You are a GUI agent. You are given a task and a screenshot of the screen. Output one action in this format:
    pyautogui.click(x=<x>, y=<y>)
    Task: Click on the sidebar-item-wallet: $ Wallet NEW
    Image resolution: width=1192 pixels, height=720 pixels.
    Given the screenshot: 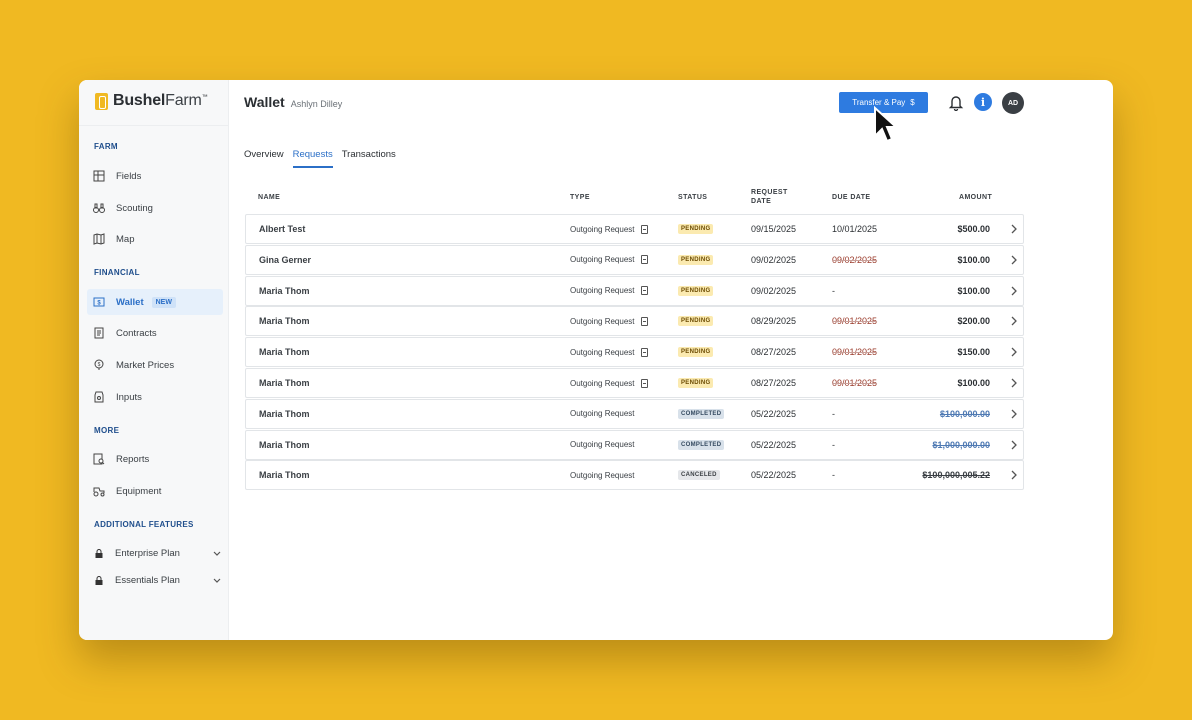 What is the action you would take?
    pyautogui.click(x=155, y=302)
    